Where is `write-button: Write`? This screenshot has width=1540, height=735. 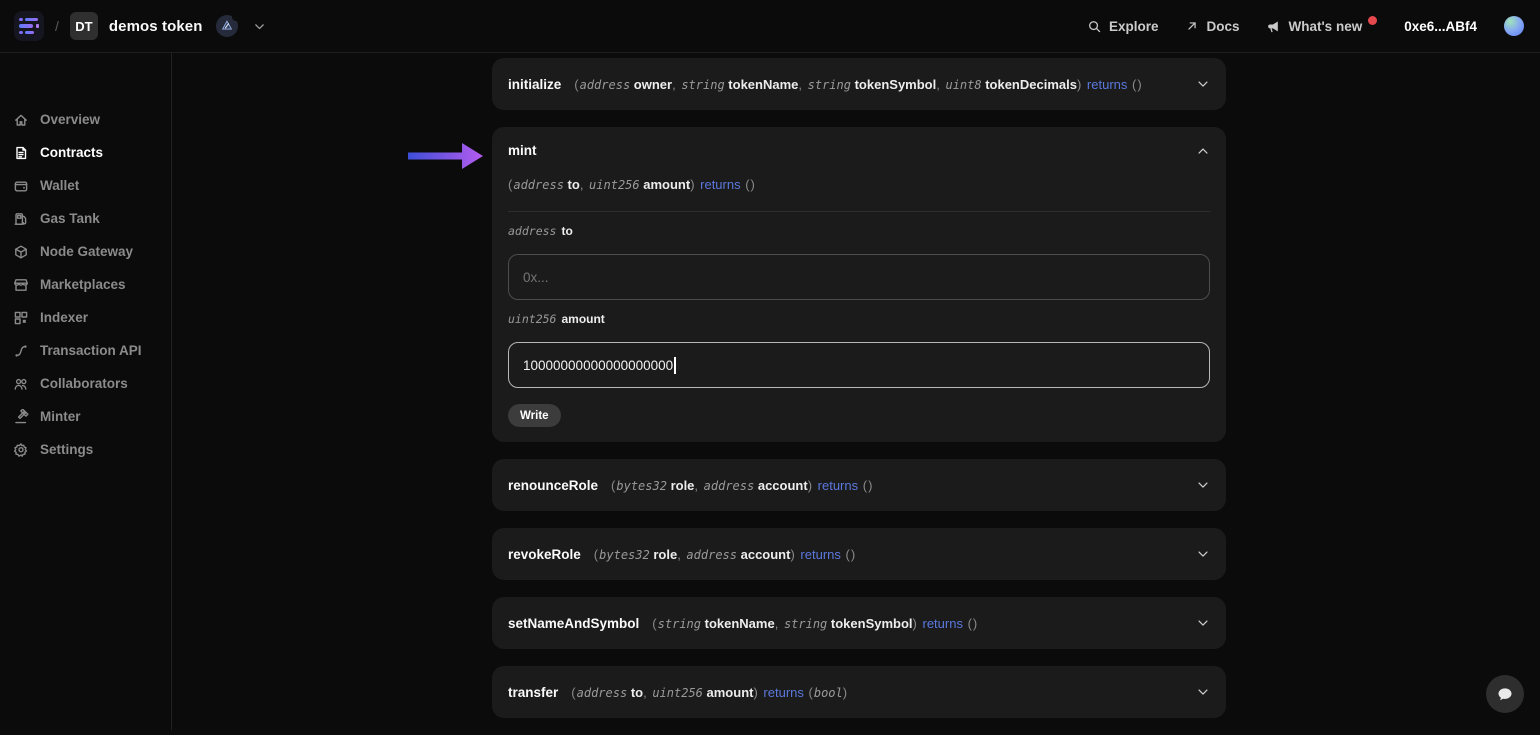 write-button: Write is located at coordinates (534, 415).